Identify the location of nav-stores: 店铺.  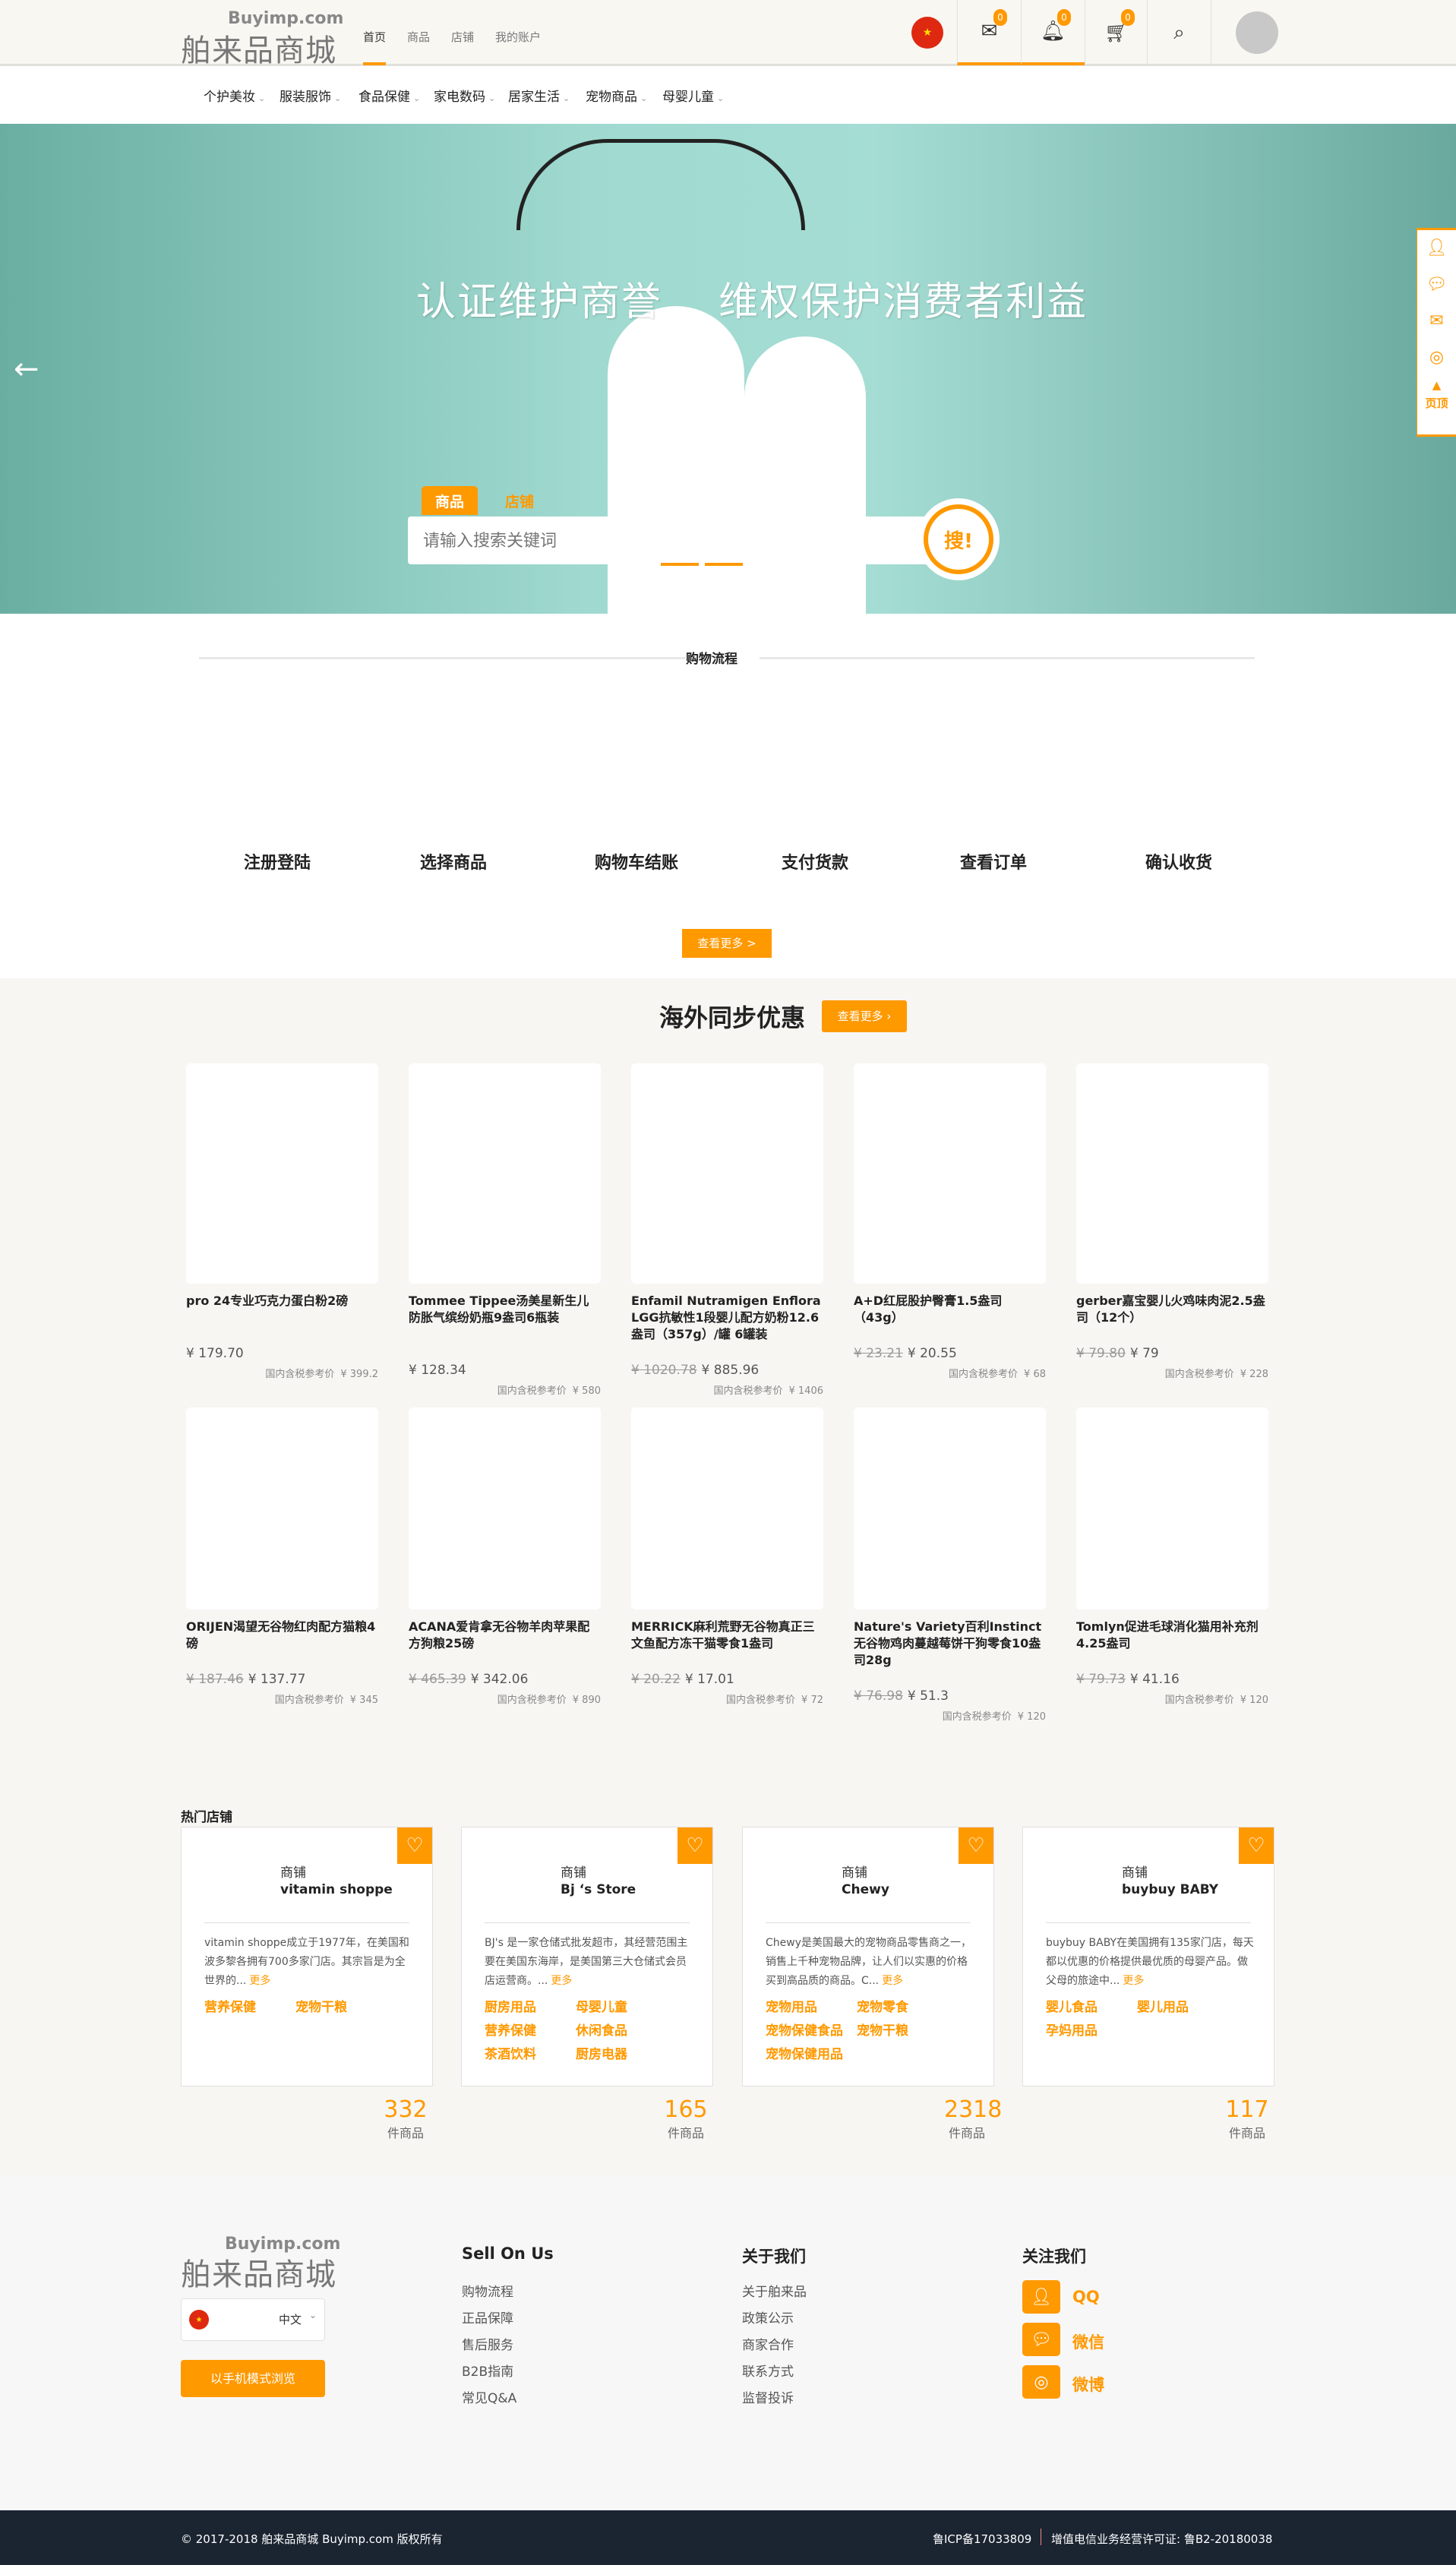
(462, 37).